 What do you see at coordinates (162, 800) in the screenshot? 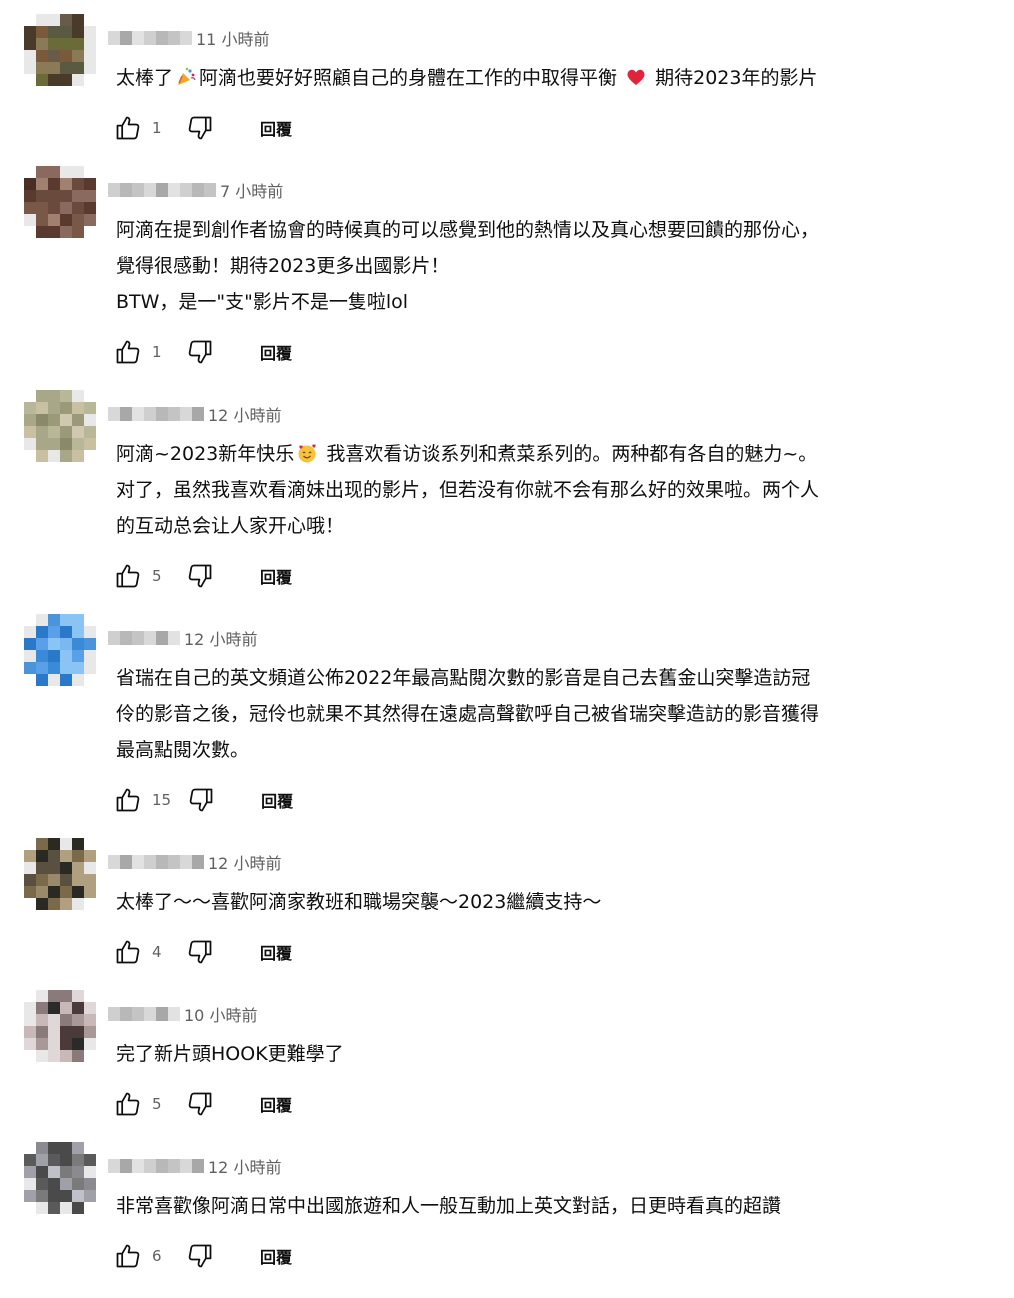
I see `like-count: 15` at bounding box center [162, 800].